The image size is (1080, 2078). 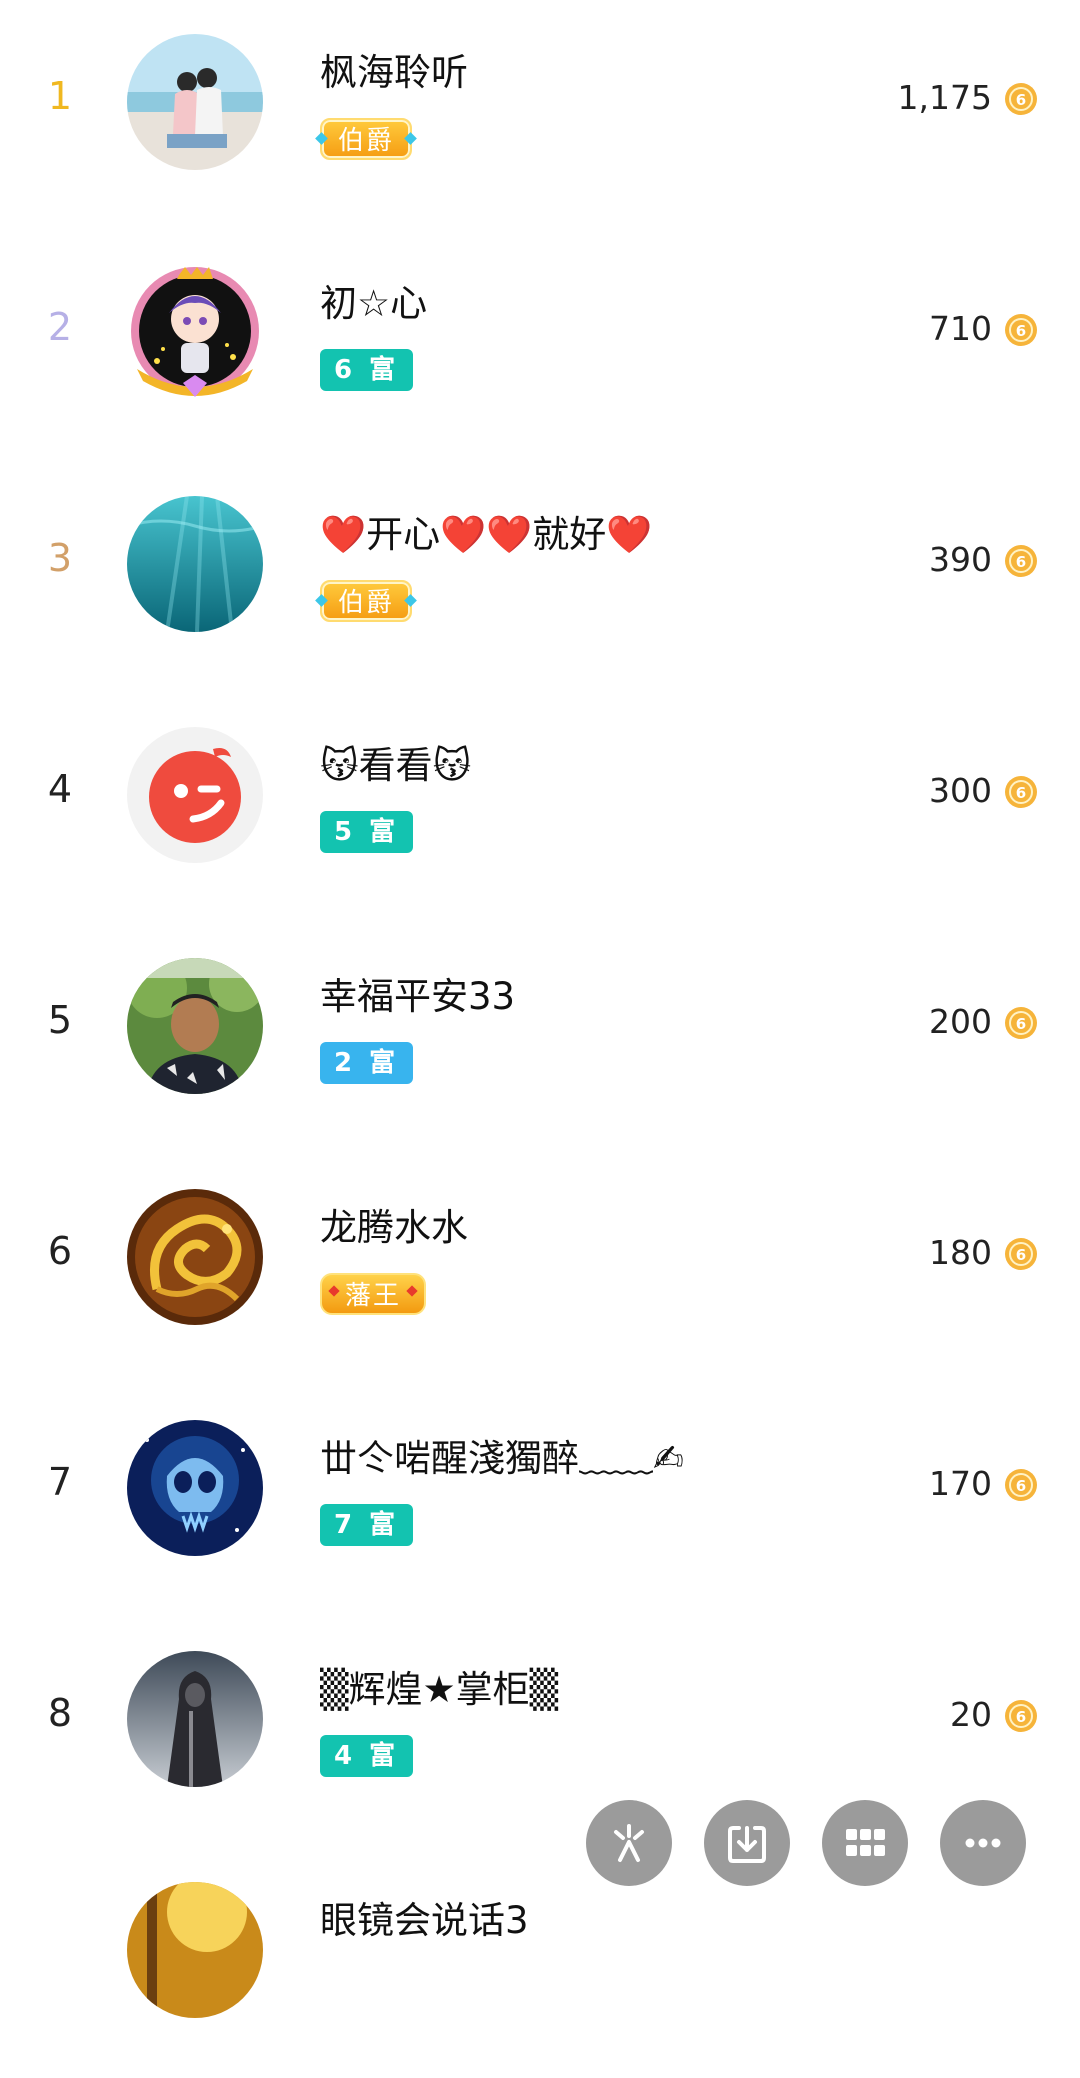 What do you see at coordinates (367, 1063) in the screenshot?
I see `wealth-level-badge: 2 富` at bounding box center [367, 1063].